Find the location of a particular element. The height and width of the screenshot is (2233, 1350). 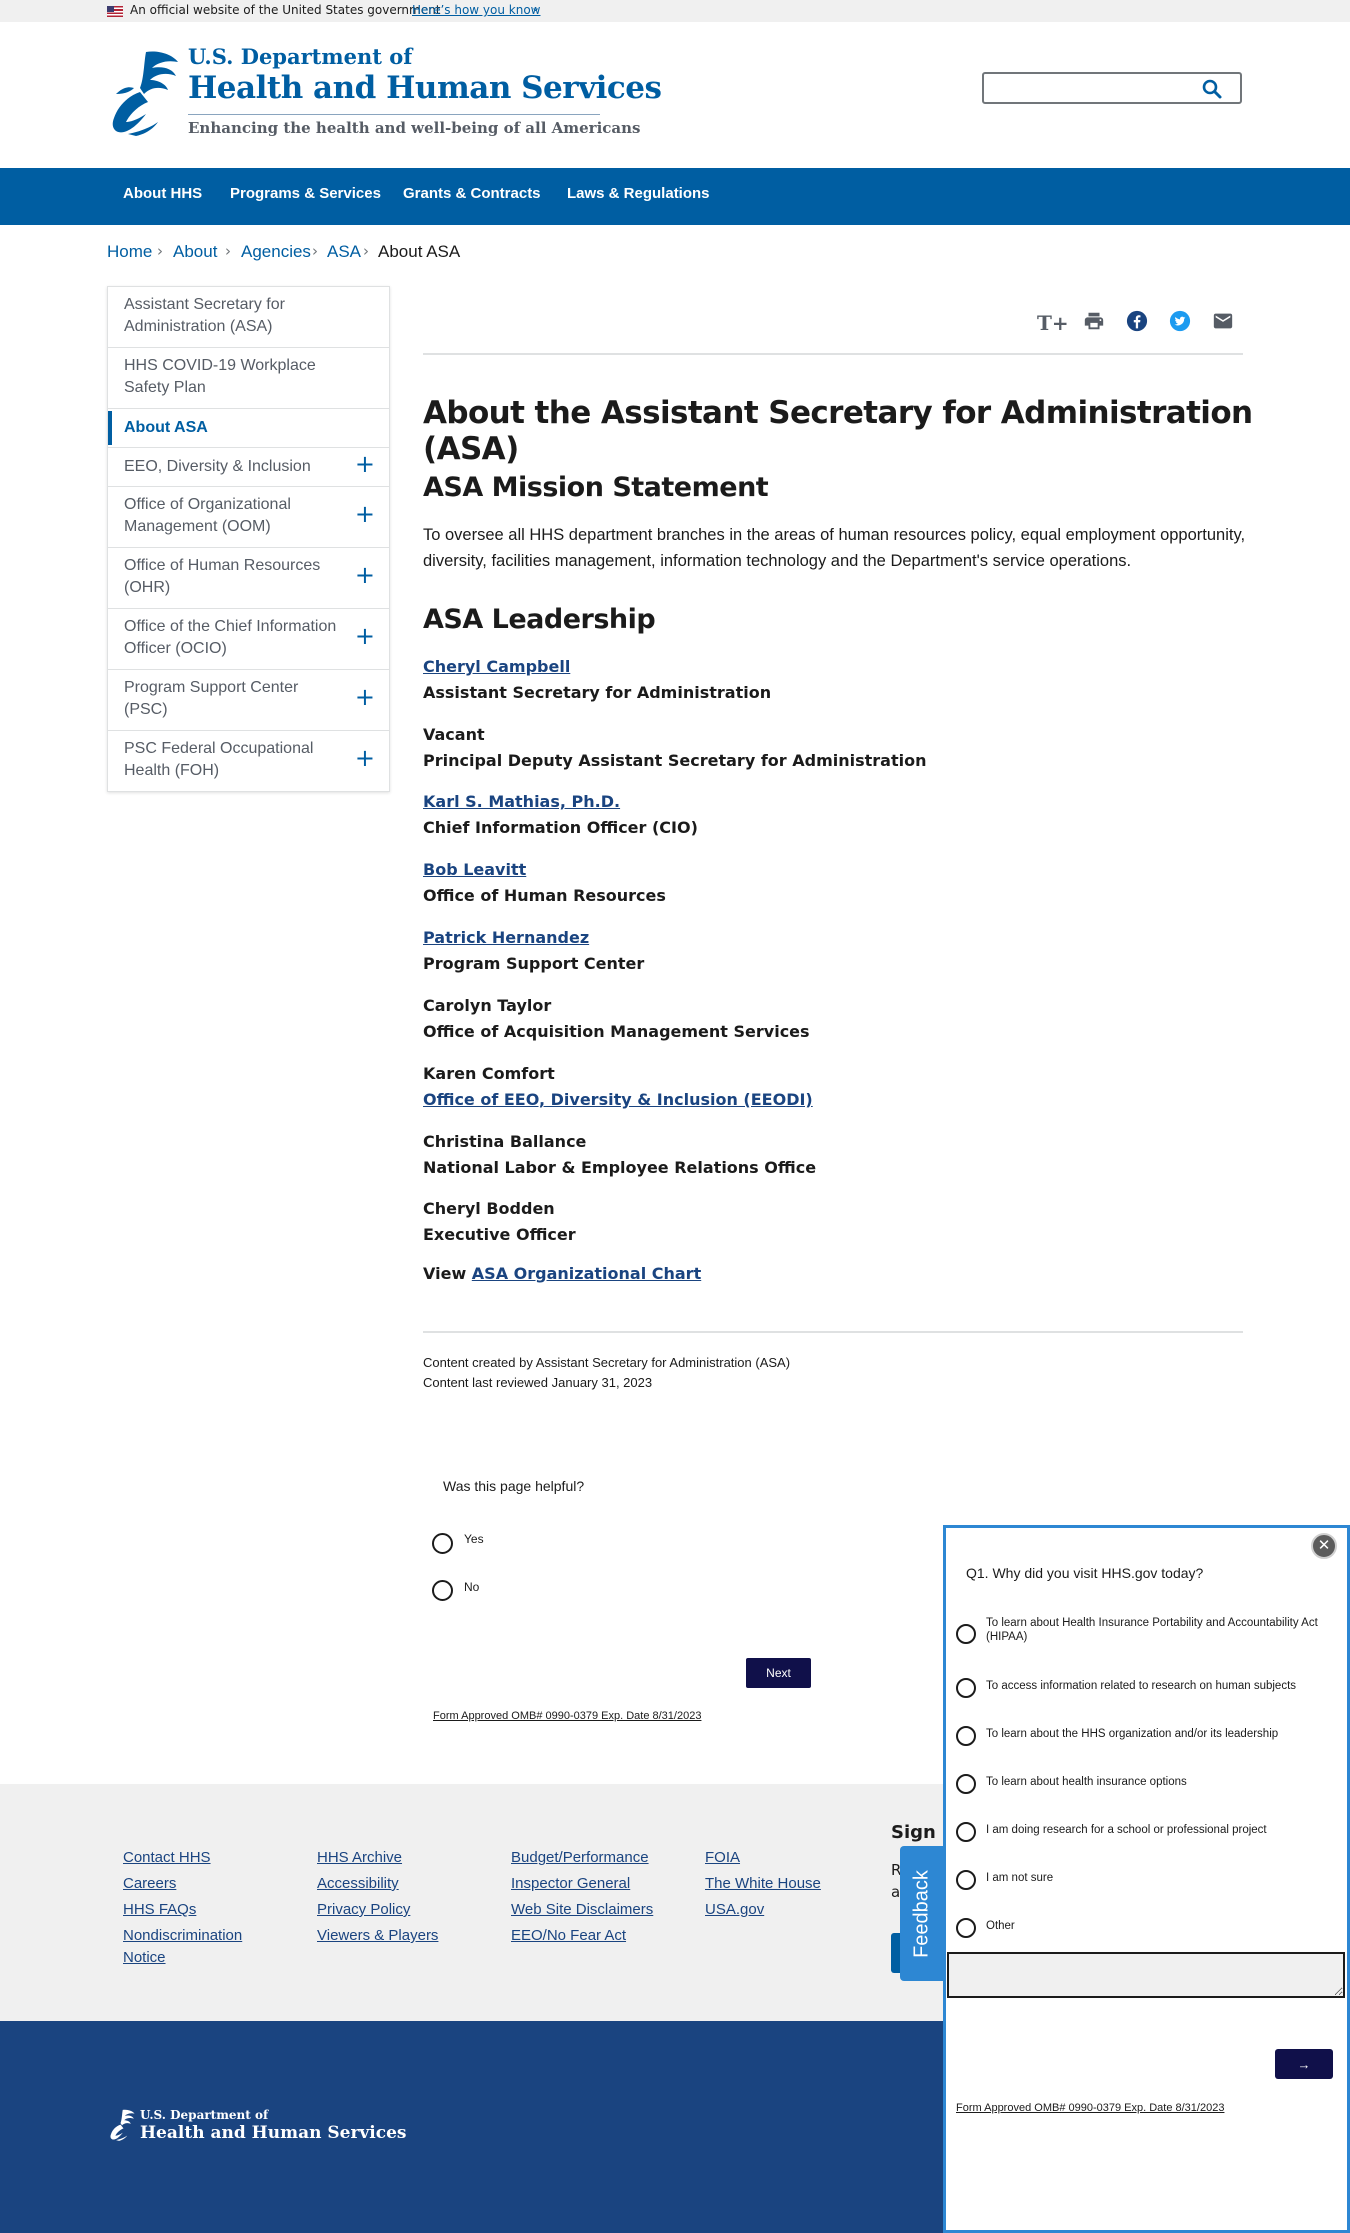

footer-logo-agency-text: Health and Human Services is located at coordinates (273, 2133).